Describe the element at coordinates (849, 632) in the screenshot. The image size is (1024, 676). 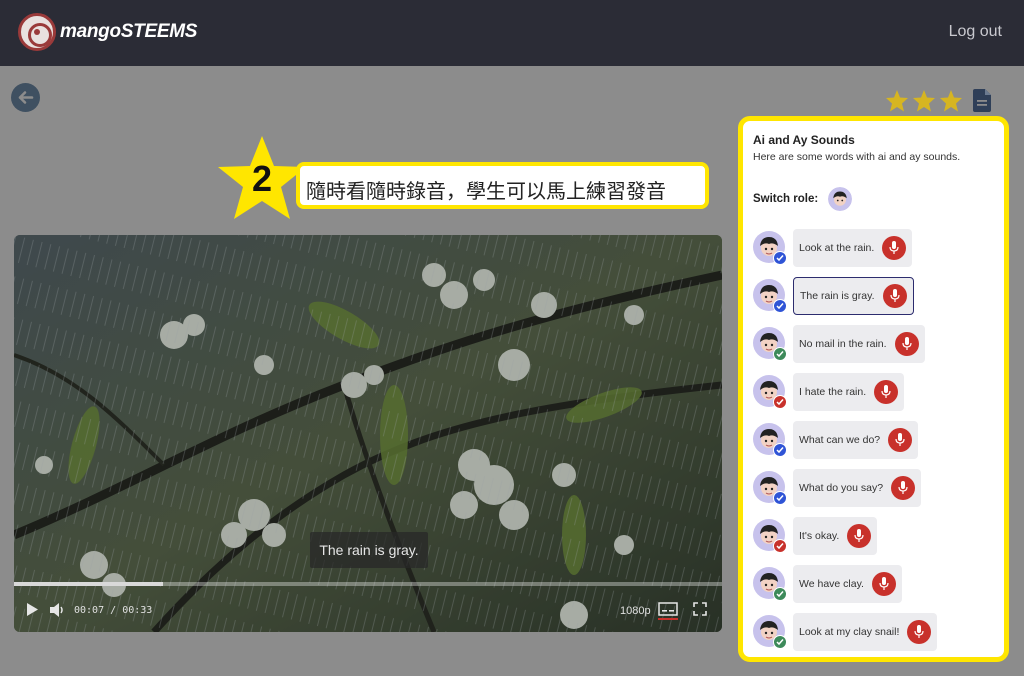
I see `dialogue-text: Look at my clay snail!` at that location.